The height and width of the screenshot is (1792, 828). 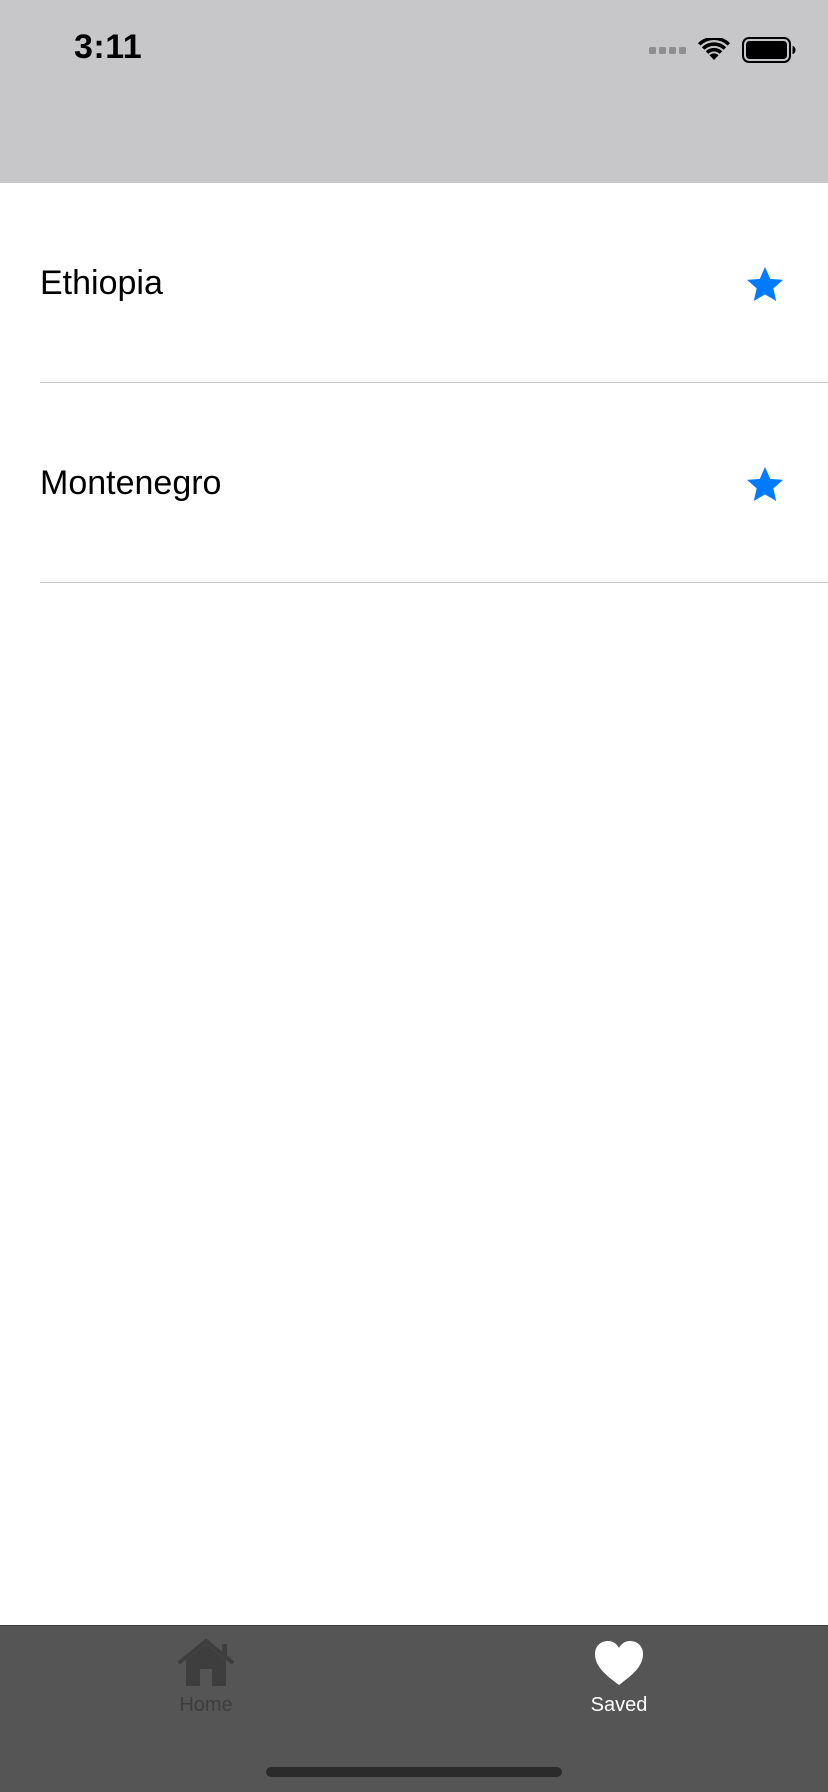 I want to click on house-icon, so click(x=206, y=1662).